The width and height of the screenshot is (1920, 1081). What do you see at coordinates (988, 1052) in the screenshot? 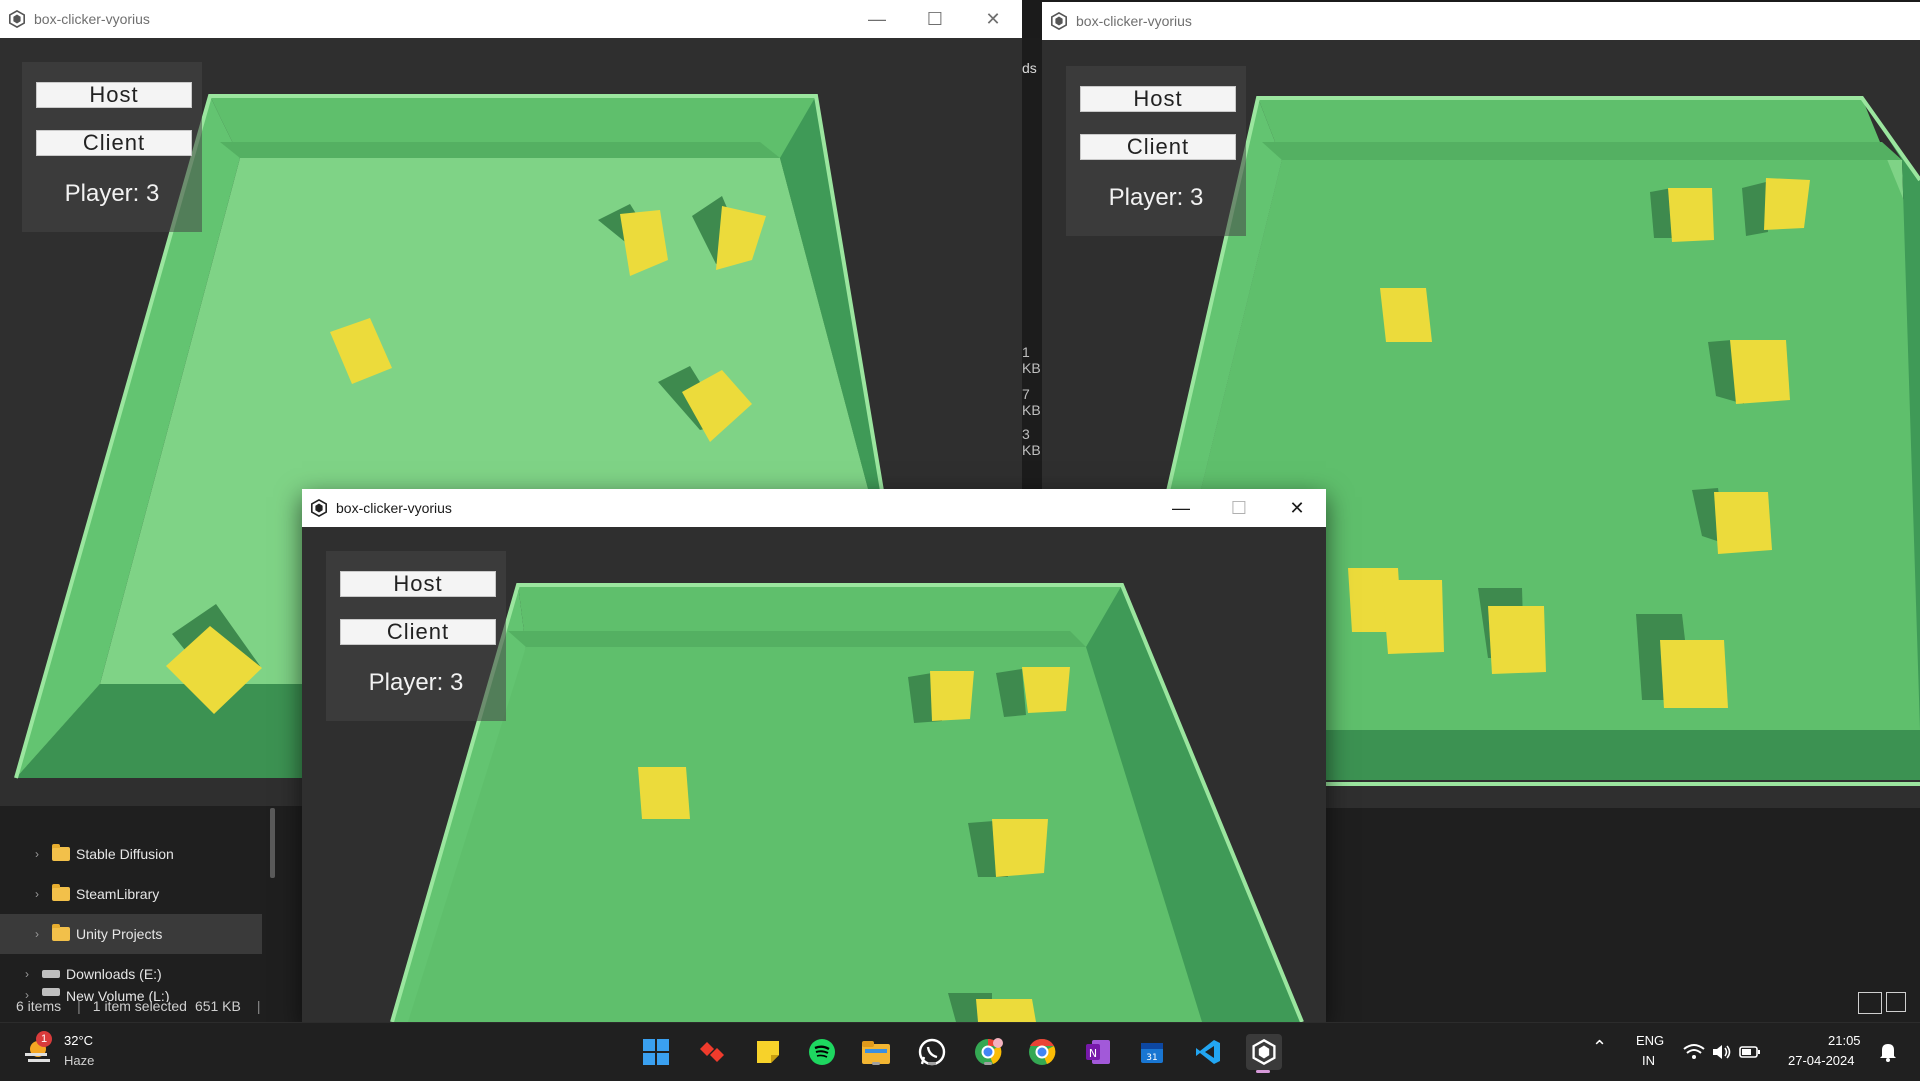
I see `chrome-profile-icon` at bounding box center [988, 1052].